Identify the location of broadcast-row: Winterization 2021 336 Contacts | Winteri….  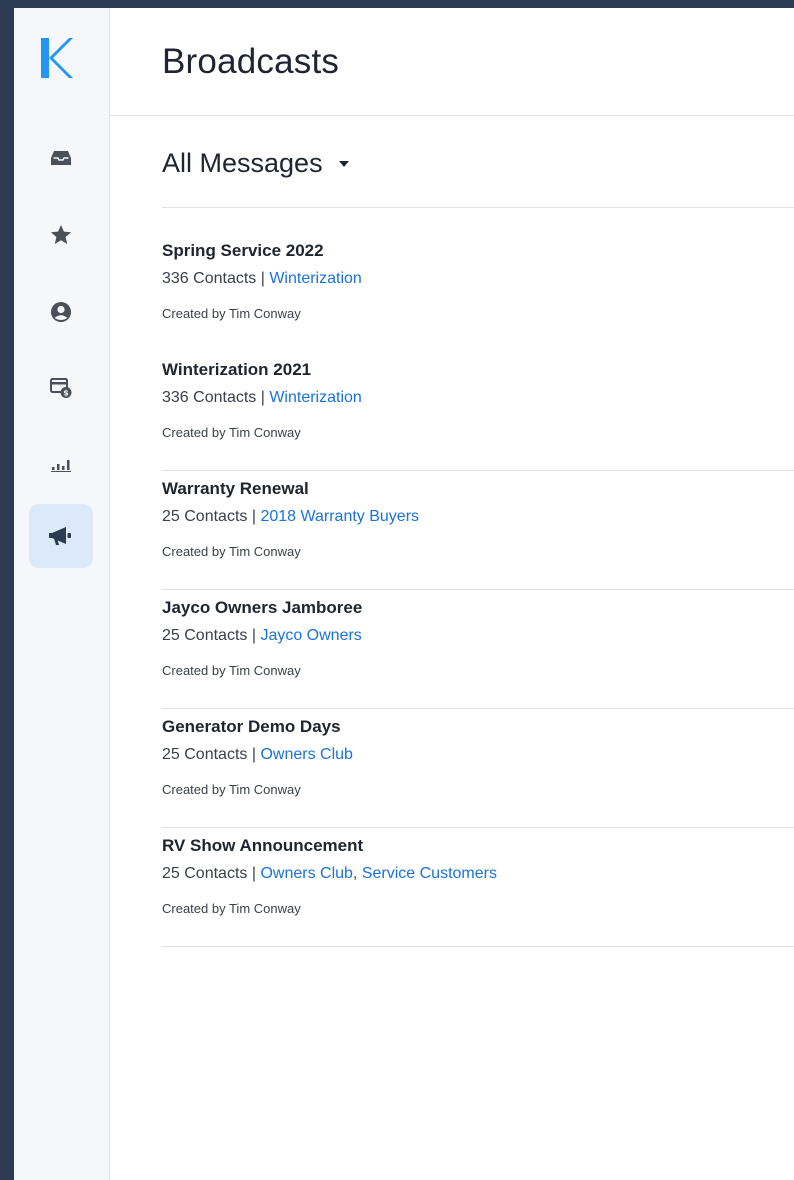
(478, 411).